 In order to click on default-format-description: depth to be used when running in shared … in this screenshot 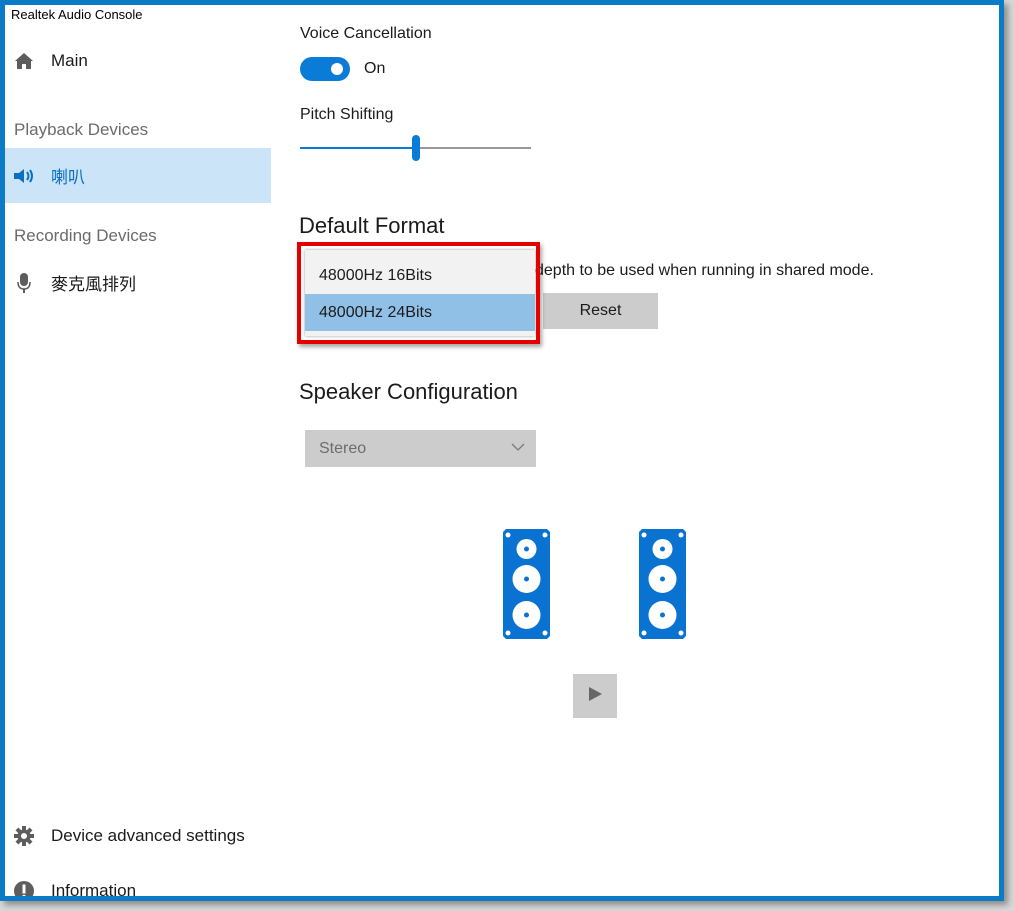, I will do `click(704, 270)`.